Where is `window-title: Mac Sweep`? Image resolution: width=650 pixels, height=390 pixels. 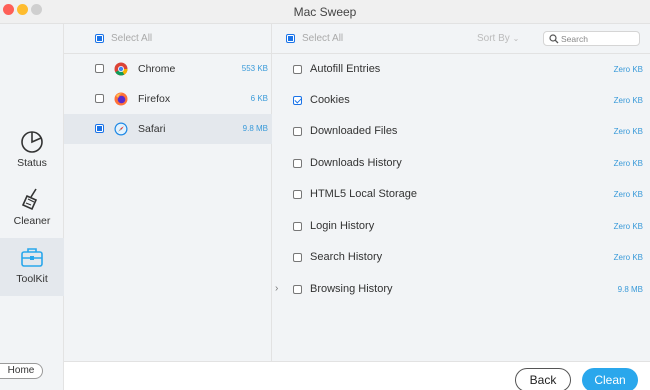
window-title: Mac Sweep is located at coordinates (325, 12).